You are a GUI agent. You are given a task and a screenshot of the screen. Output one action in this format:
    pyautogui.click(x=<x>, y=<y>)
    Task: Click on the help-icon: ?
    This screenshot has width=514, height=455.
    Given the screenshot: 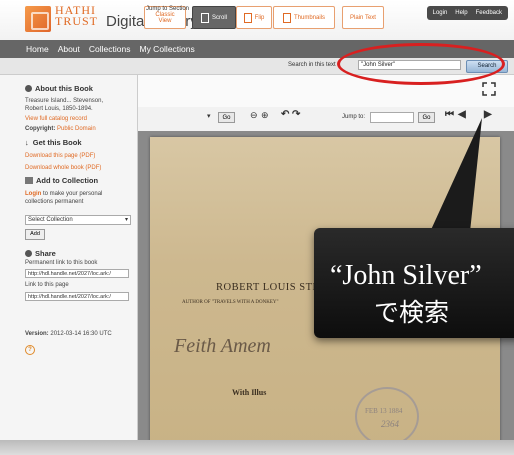 What is the action you would take?
    pyautogui.click(x=30, y=350)
    